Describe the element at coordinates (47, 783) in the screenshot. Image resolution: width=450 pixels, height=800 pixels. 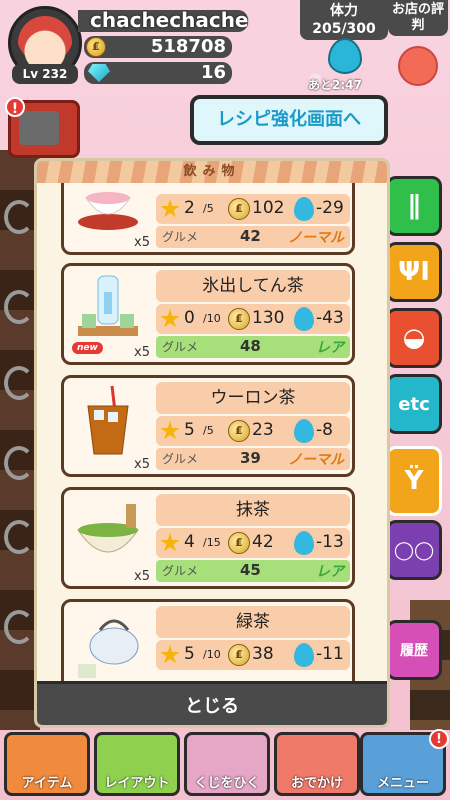
I see `nav-items-label: アイテム` at that location.